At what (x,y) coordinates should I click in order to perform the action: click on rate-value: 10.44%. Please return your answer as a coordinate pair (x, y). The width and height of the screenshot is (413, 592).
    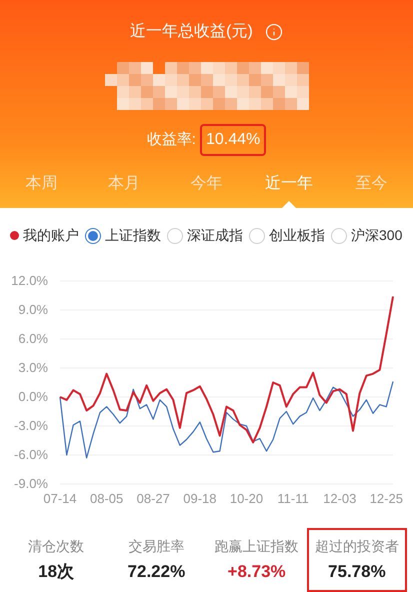
    Looking at the image, I should click on (233, 140).